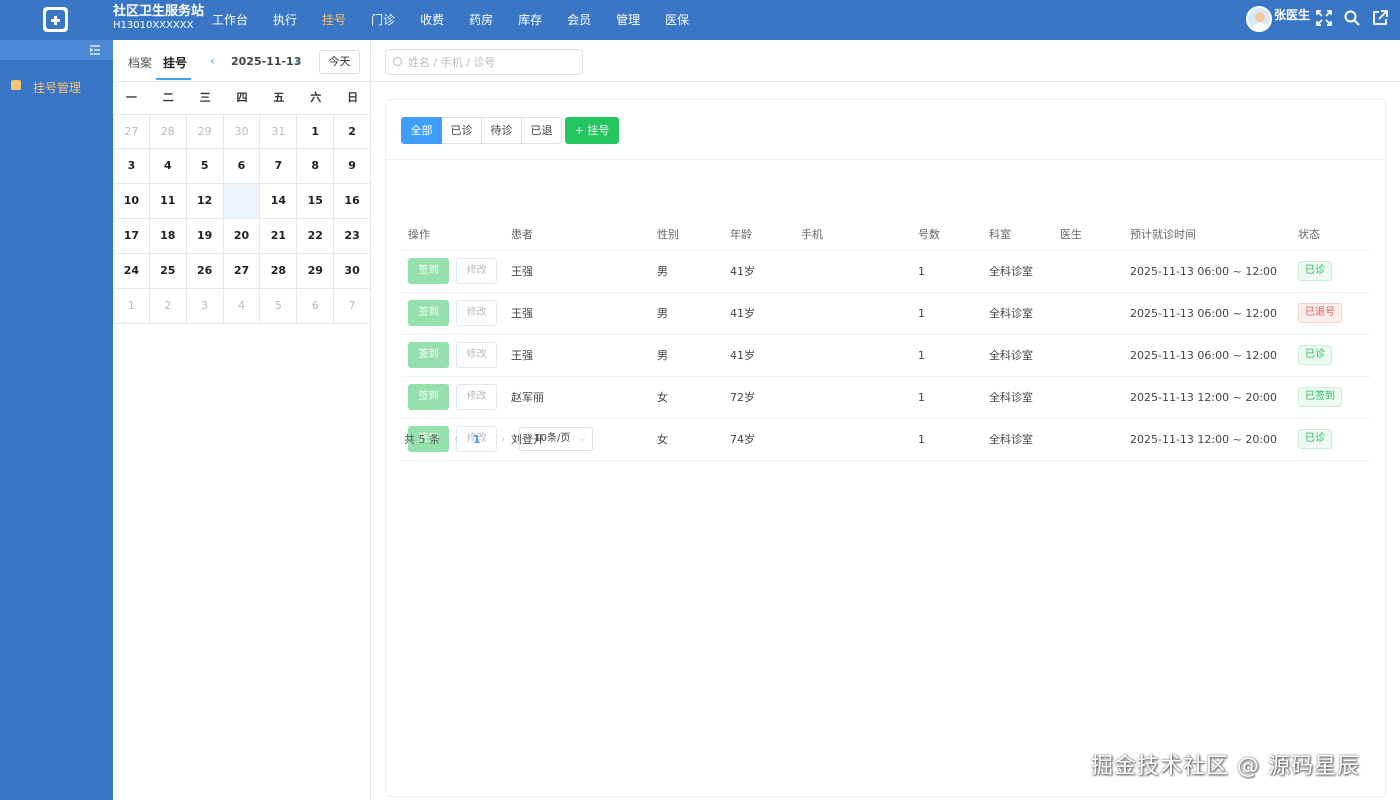  Describe the element at coordinates (131, 97) in the screenshot. I see `weekday-label: 一` at that location.